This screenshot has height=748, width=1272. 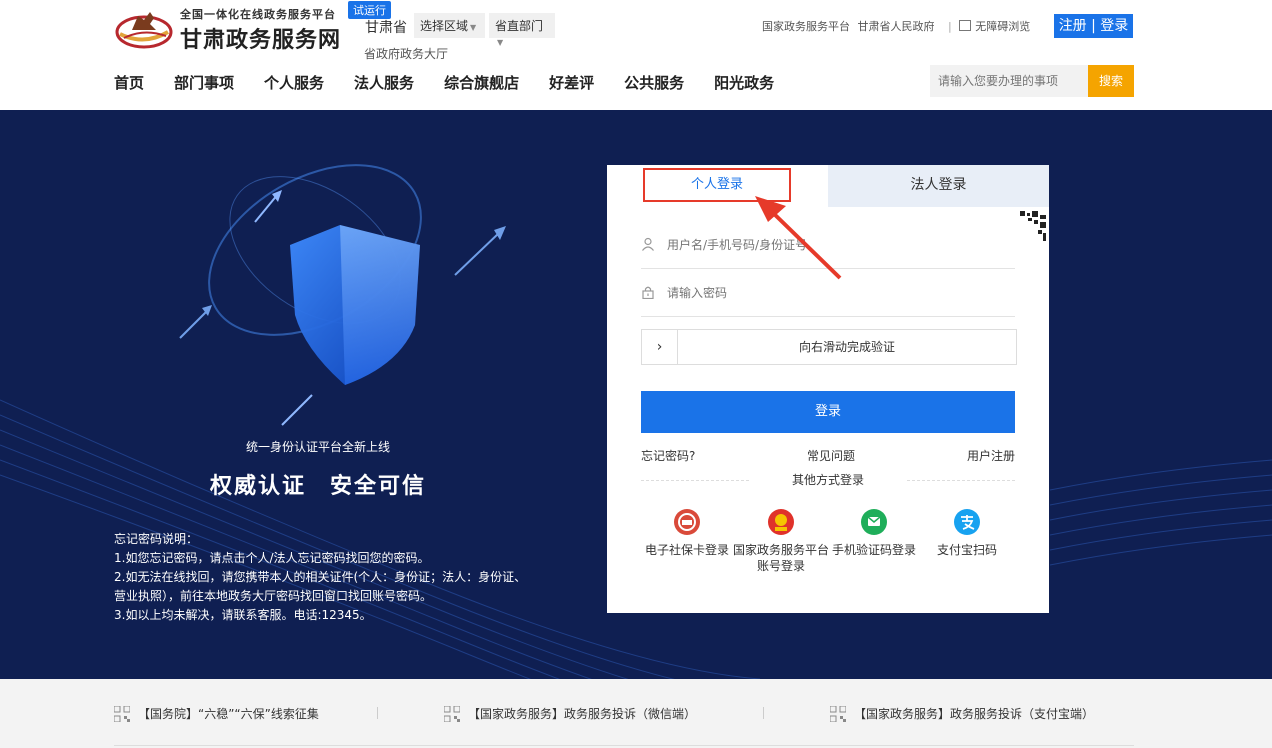 I want to click on notice-item: 【国家政务服务】政务服务投诉（支付宝端）, so click(x=962, y=713).